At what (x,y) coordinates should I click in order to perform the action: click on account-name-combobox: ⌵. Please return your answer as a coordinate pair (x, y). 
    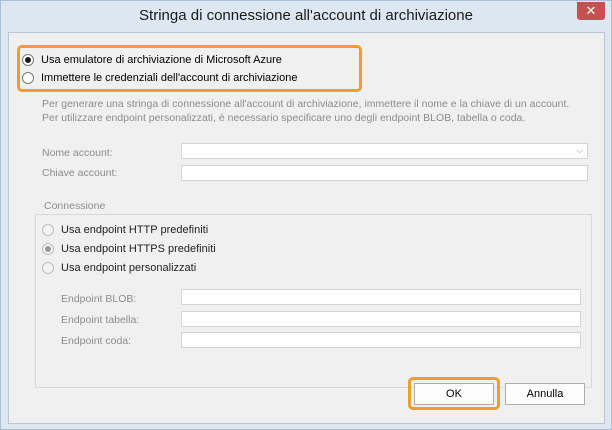
    Looking at the image, I should click on (384, 151).